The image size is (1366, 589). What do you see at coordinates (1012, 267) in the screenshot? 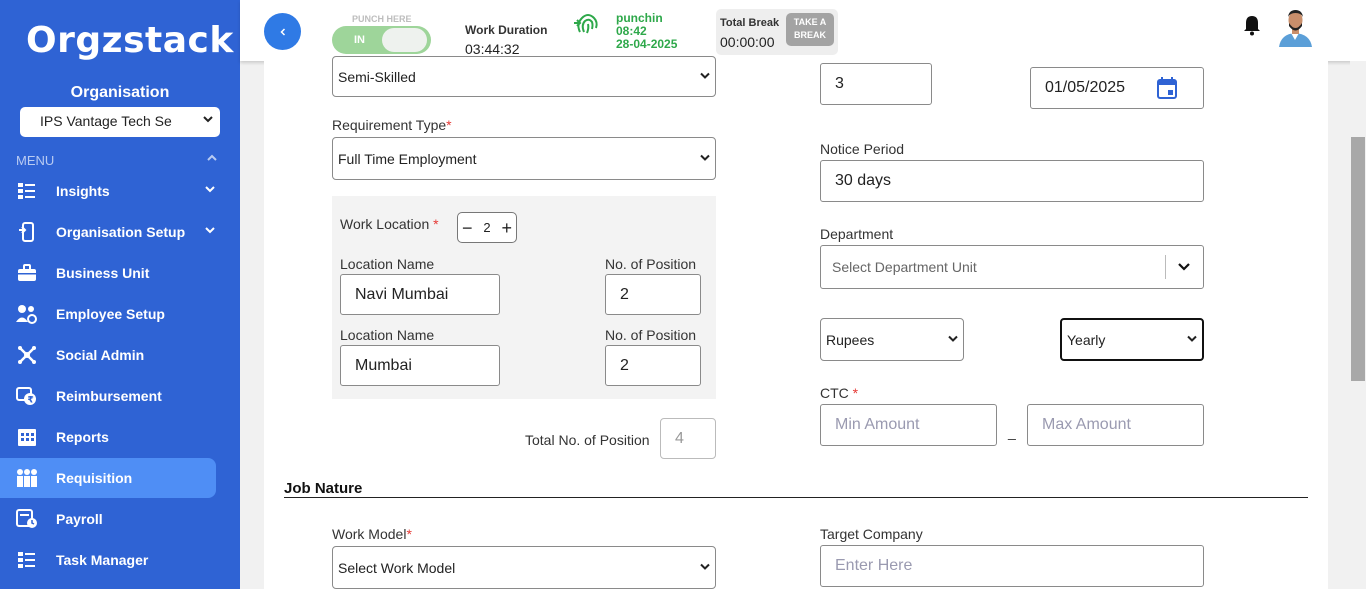
I see `department-select: Select Department Unit` at bounding box center [1012, 267].